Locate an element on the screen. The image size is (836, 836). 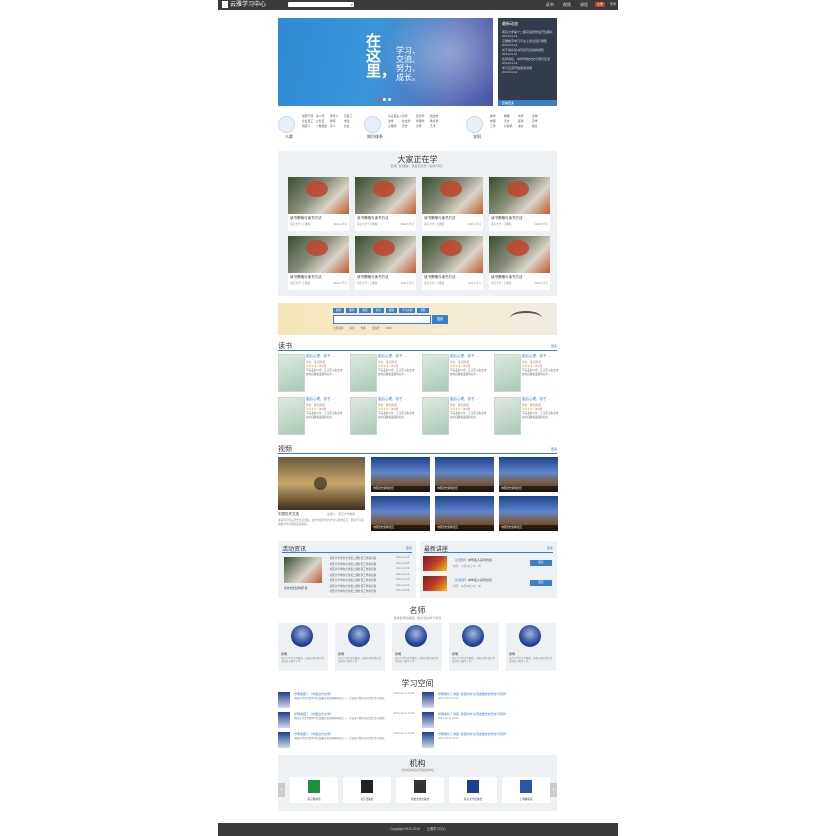
lecture-signup-button: 报名 is located at coordinates (541, 583).